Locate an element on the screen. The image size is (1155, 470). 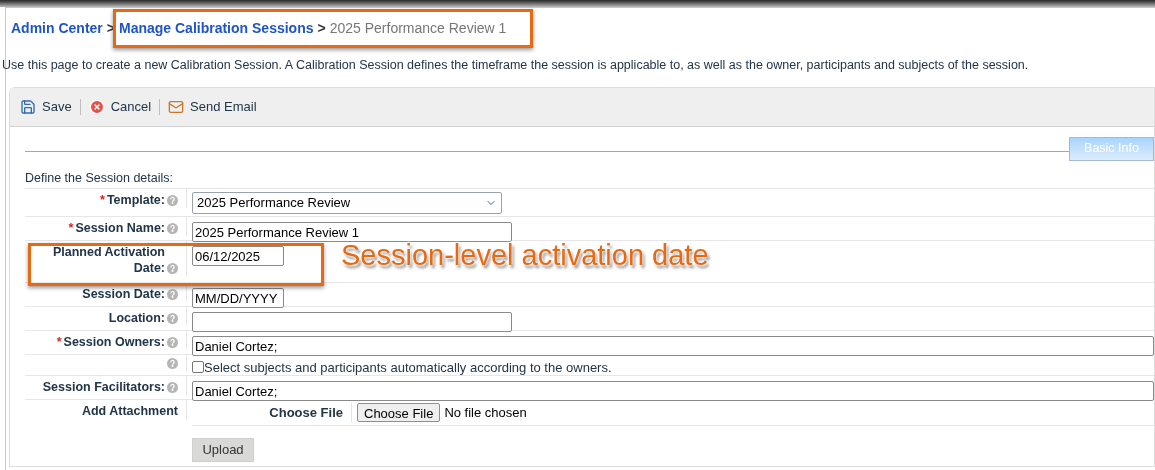
breadcrumb-link: Manage Calibration Sessions is located at coordinates (216, 28).